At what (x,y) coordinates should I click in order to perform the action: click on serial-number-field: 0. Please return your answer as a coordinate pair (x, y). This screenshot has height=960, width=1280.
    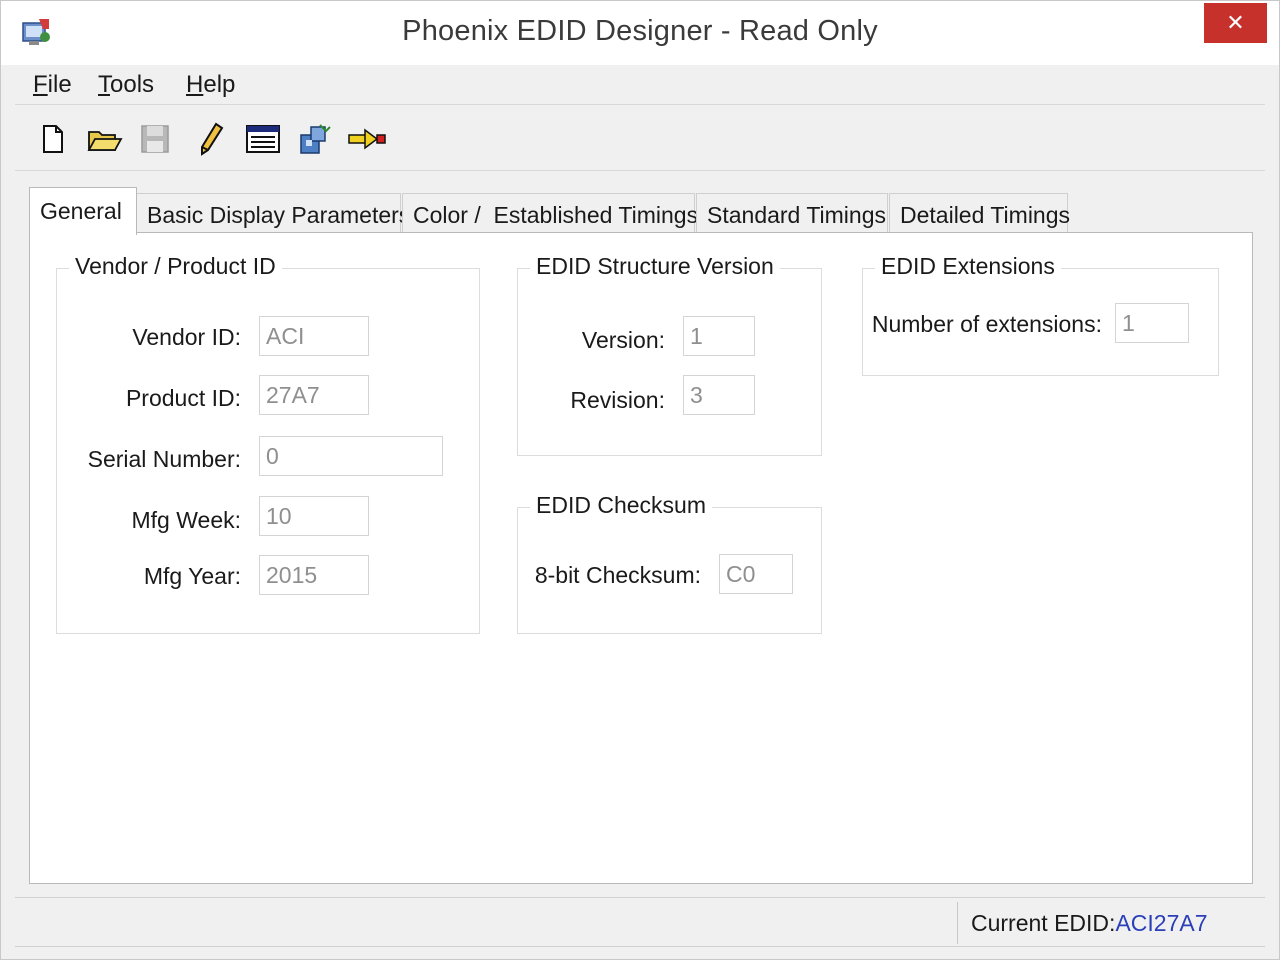
    Looking at the image, I should click on (351, 456).